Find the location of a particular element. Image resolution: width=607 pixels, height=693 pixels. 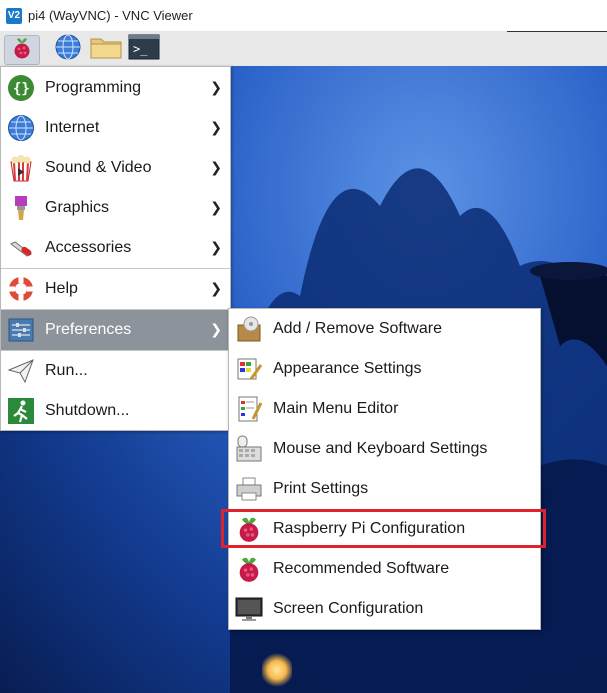

code-braces-icon: {} is located at coordinates (21, 88).